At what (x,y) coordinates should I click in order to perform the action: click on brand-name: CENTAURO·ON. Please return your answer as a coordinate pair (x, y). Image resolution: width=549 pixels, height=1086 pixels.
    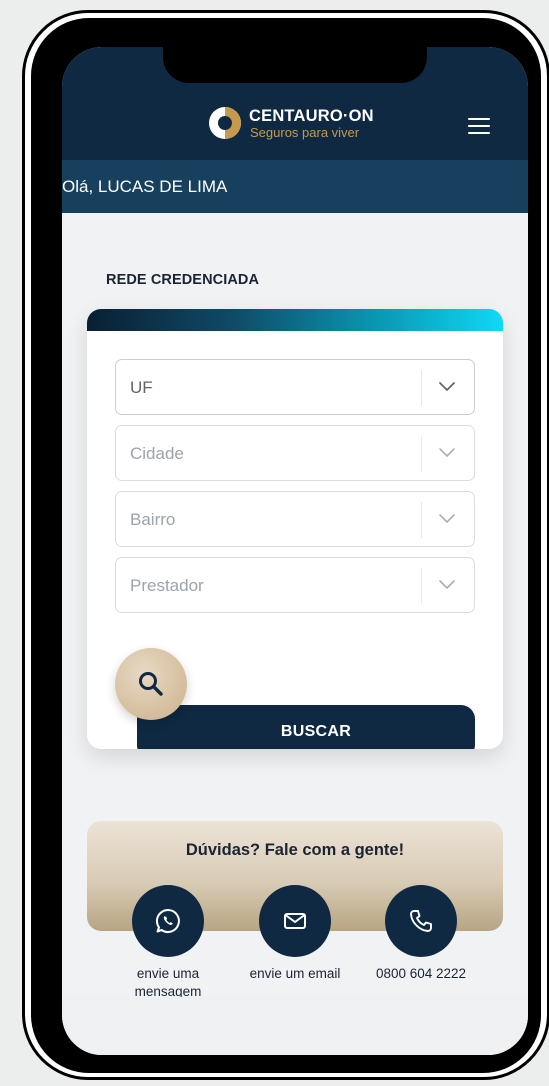
    Looking at the image, I should click on (311, 116).